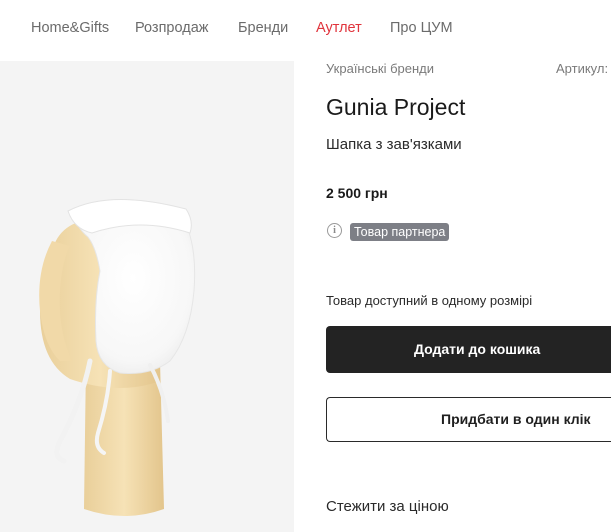 This screenshot has height=532, width=611. I want to click on nav-item-home-gifts: Home&Gifts, so click(70, 28).